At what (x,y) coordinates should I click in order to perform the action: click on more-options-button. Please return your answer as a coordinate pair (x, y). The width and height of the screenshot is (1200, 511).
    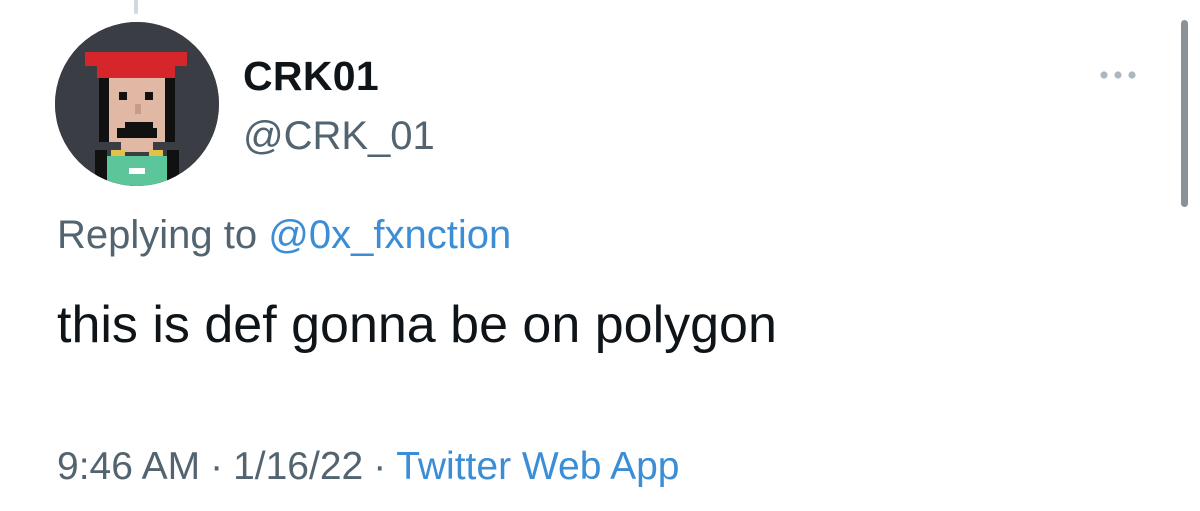
    Looking at the image, I should click on (1118, 75).